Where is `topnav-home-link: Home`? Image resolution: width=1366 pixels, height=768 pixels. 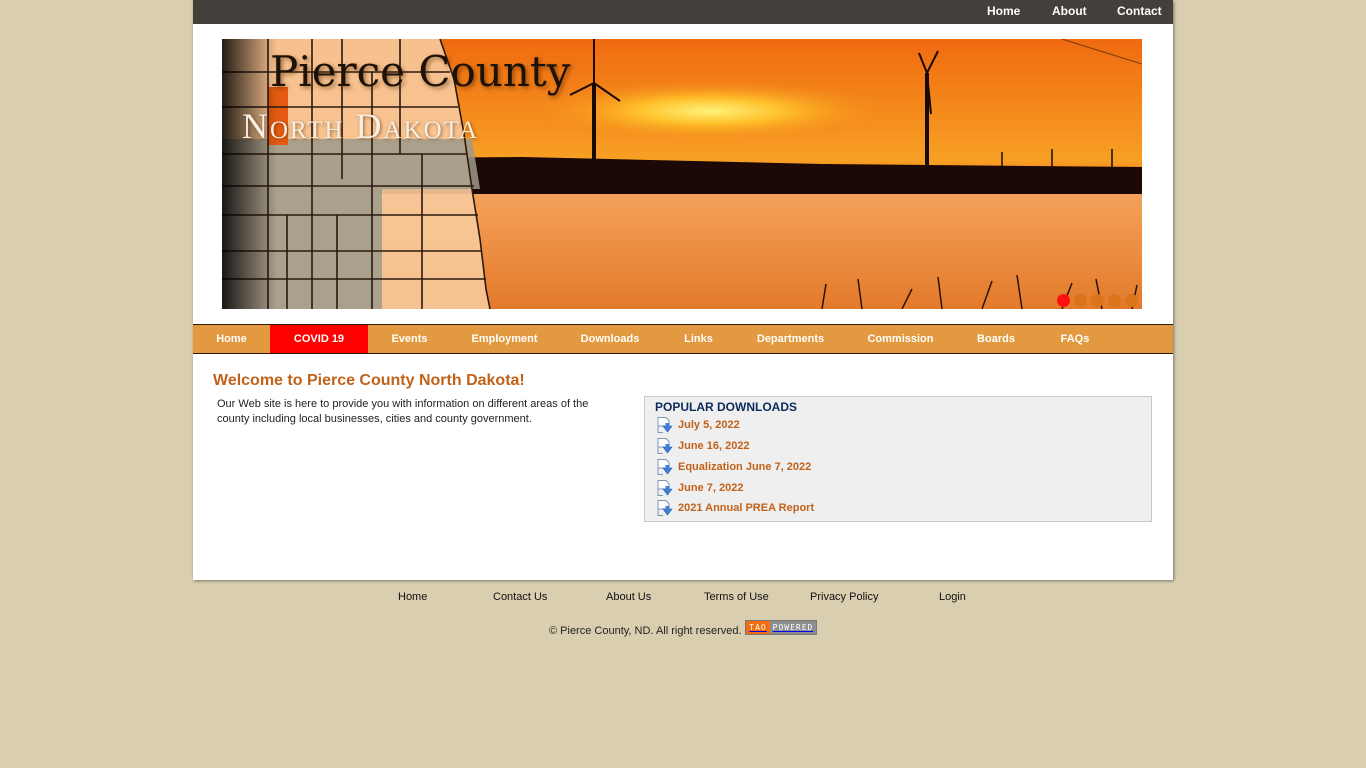 topnav-home-link: Home is located at coordinates (1003, 11).